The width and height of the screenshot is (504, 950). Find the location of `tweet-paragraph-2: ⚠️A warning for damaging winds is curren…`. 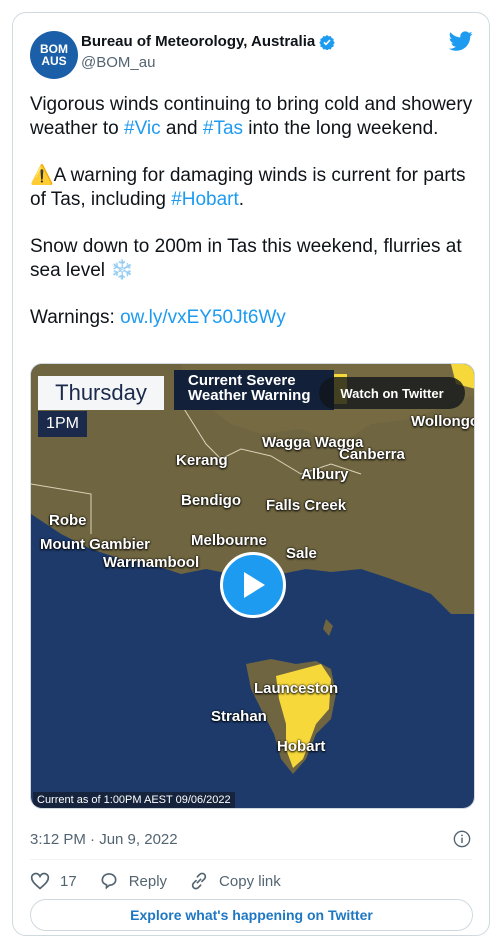

tweet-paragraph-2: ⚠️A warning for damaging winds is curren… is located at coordinates (248, 187).